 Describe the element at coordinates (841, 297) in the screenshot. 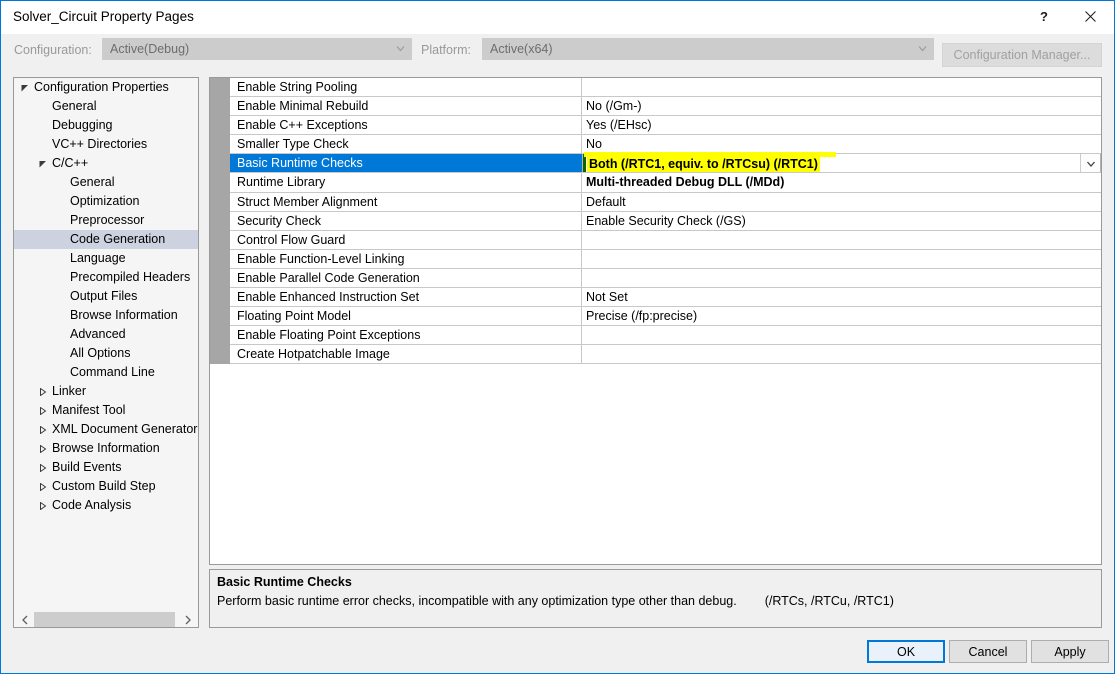

I see `property-value: Not Set` at that location.